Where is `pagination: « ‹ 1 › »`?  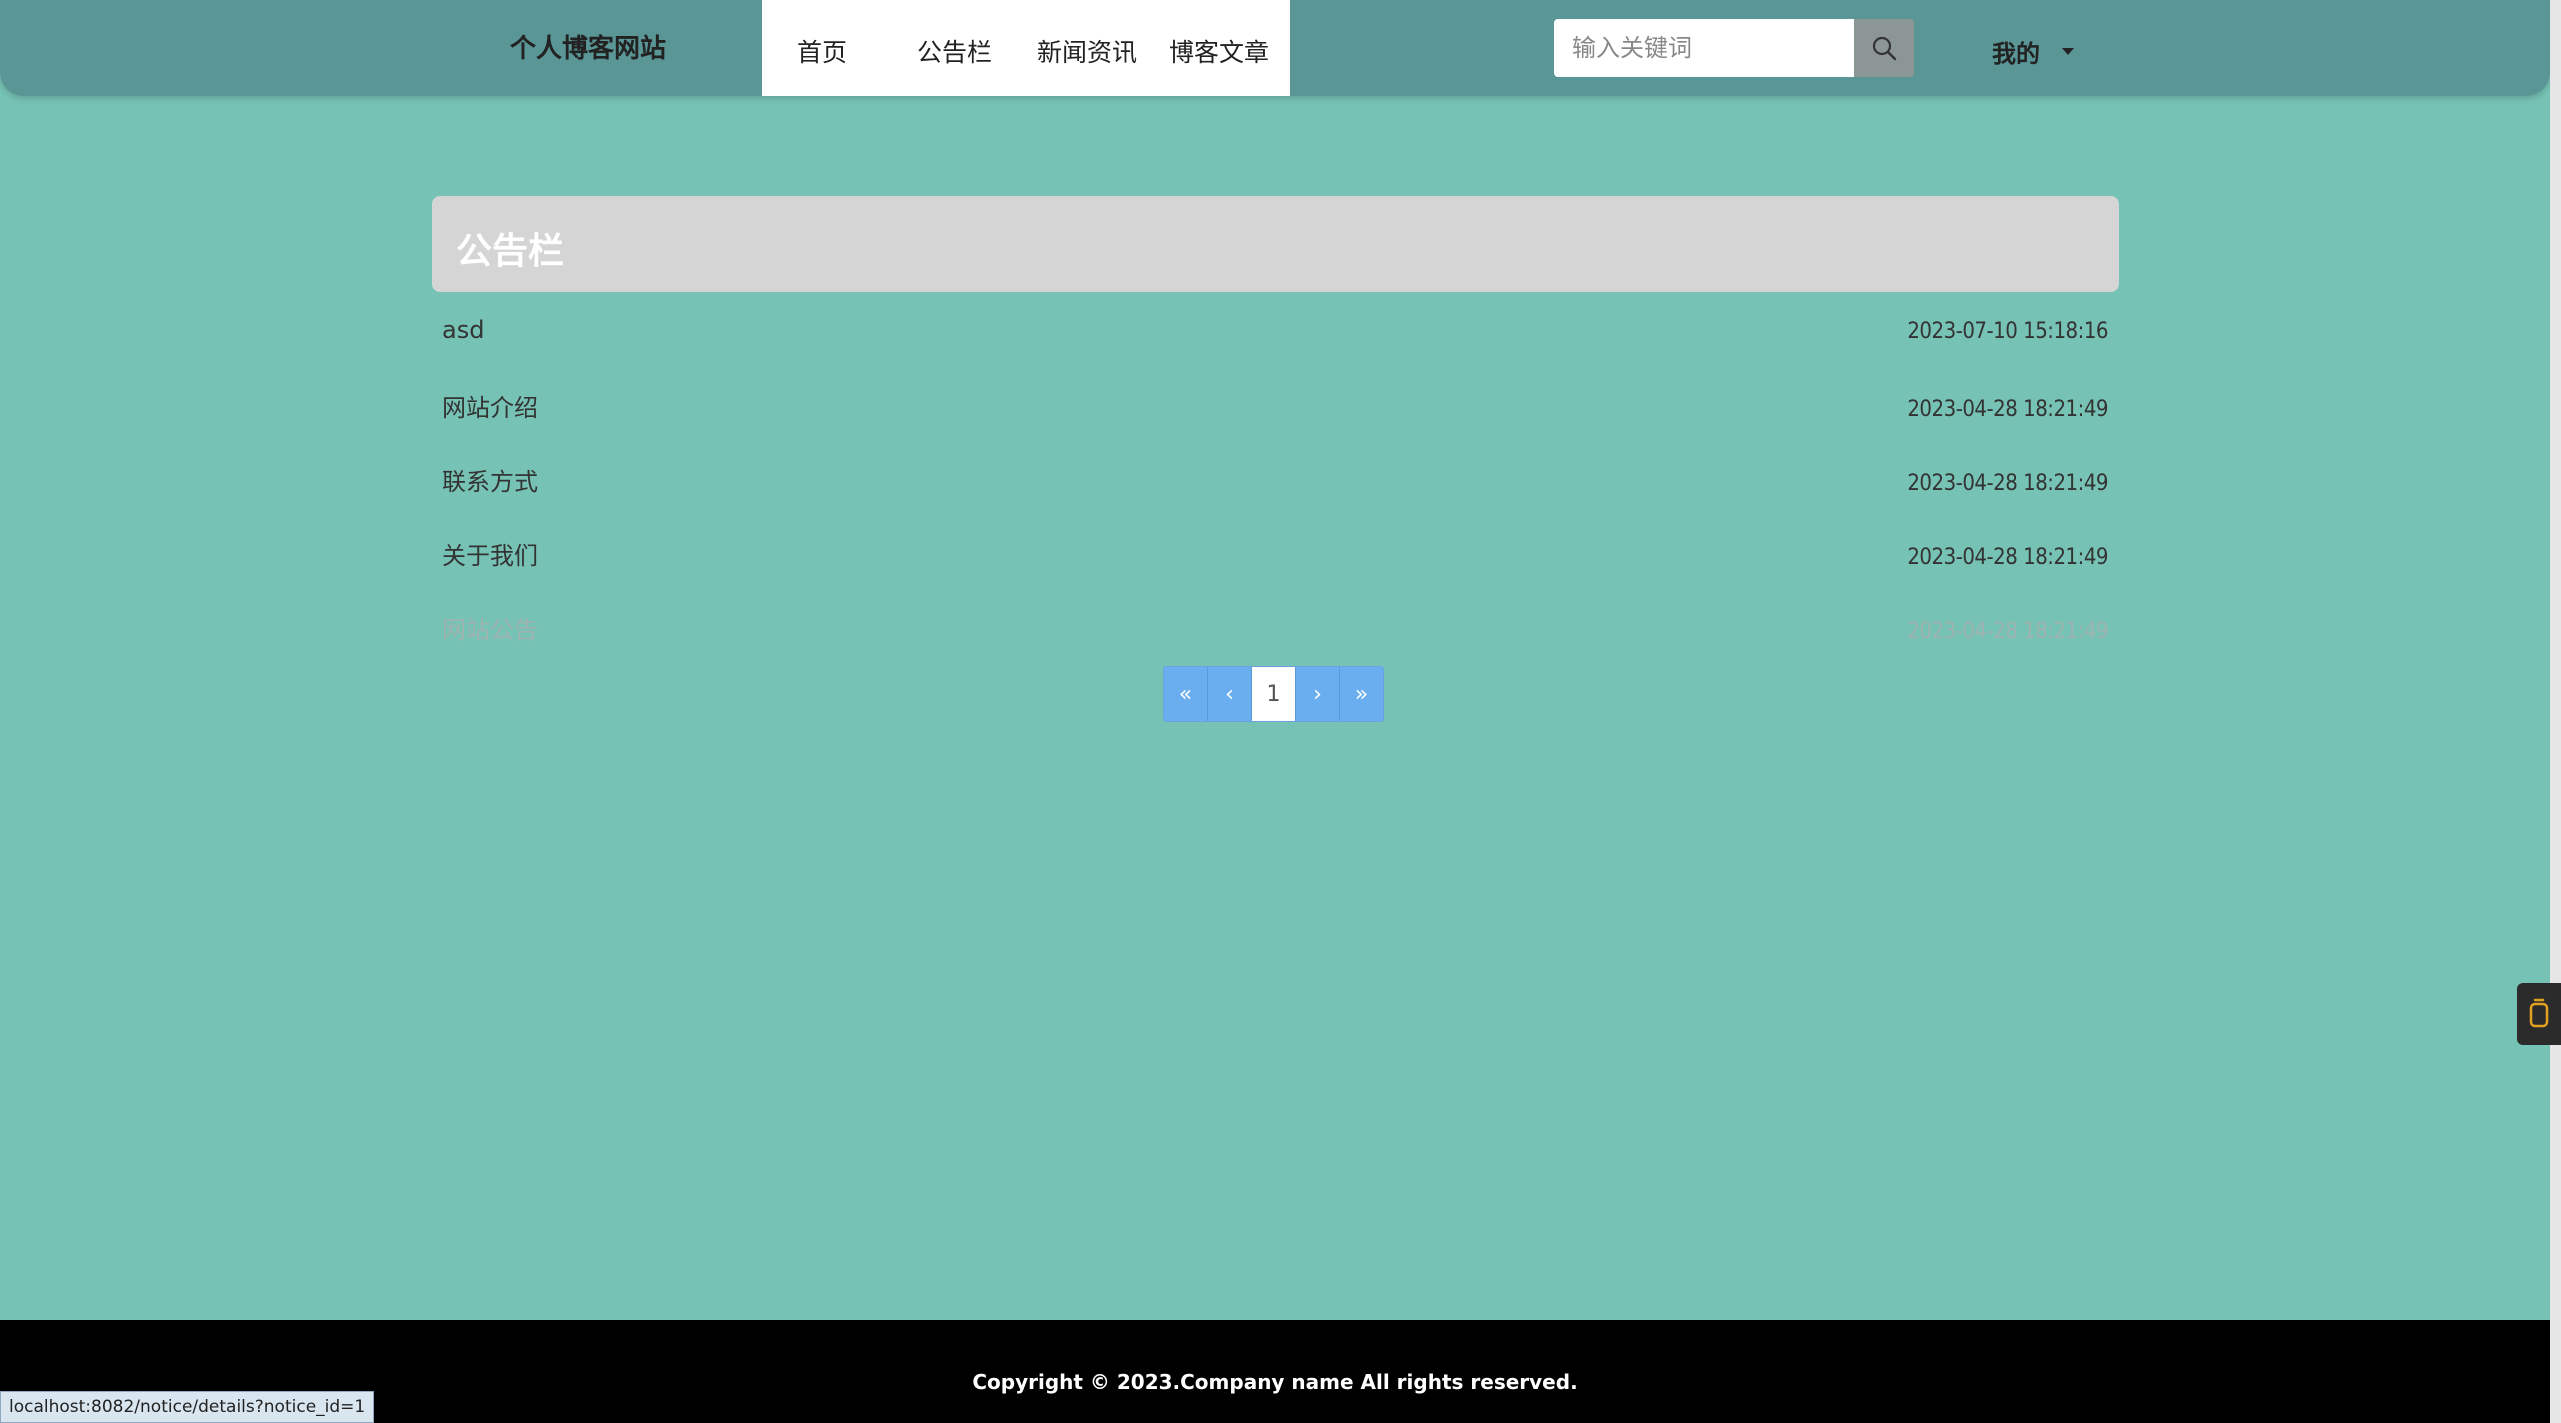
pagination: « ‹ 1 › » is located at coordinates (1273, 694).